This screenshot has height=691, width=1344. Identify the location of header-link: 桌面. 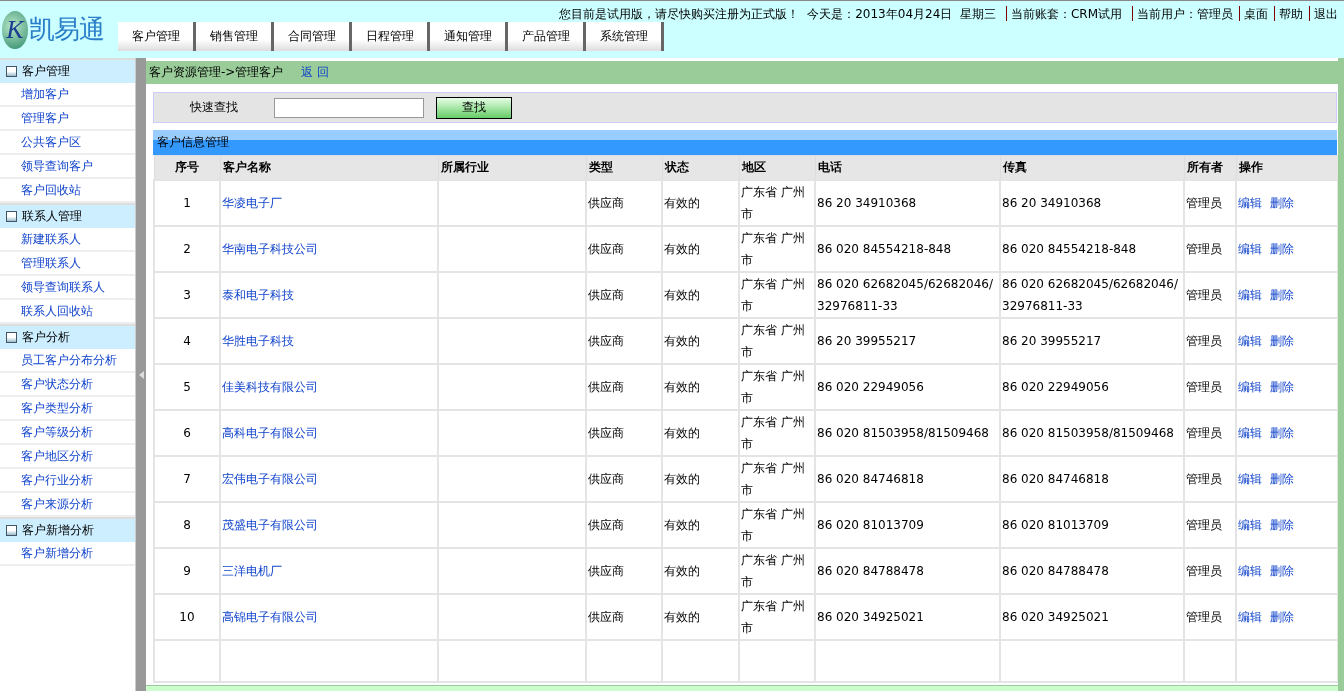
(1255, 13).